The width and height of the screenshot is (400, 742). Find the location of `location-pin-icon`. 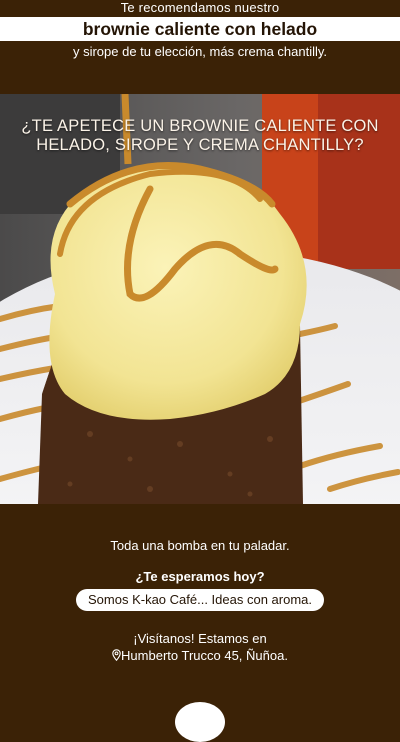

location-pin-icon is located at coordinates (116, 656).